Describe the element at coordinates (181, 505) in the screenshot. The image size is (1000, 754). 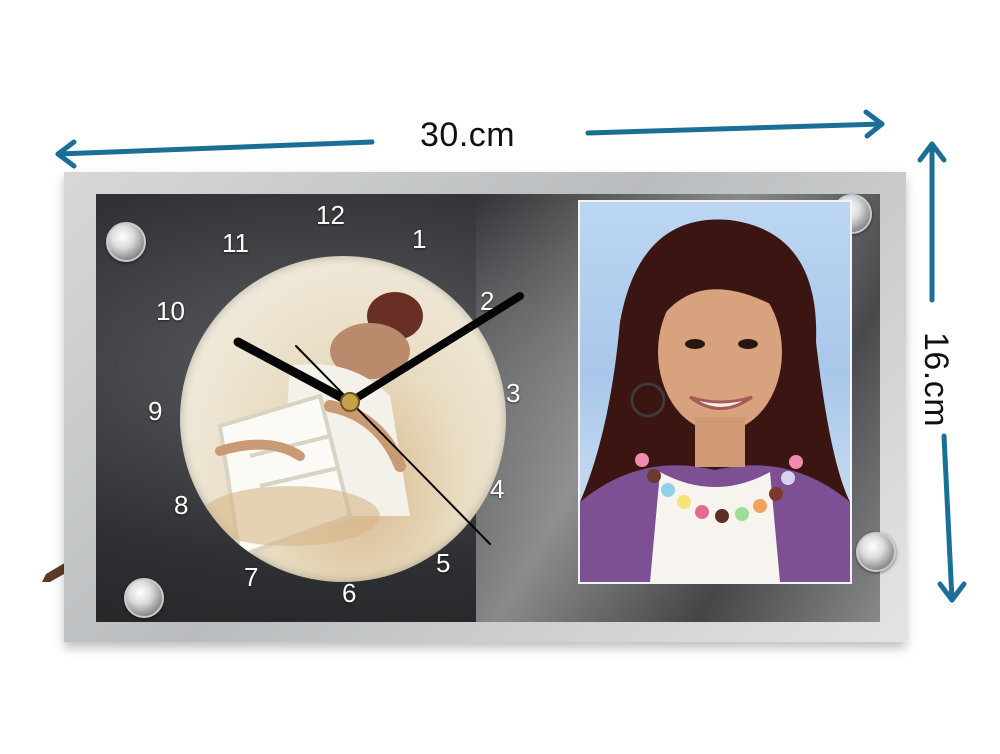
I see `clock-number-8: 8` at that location.